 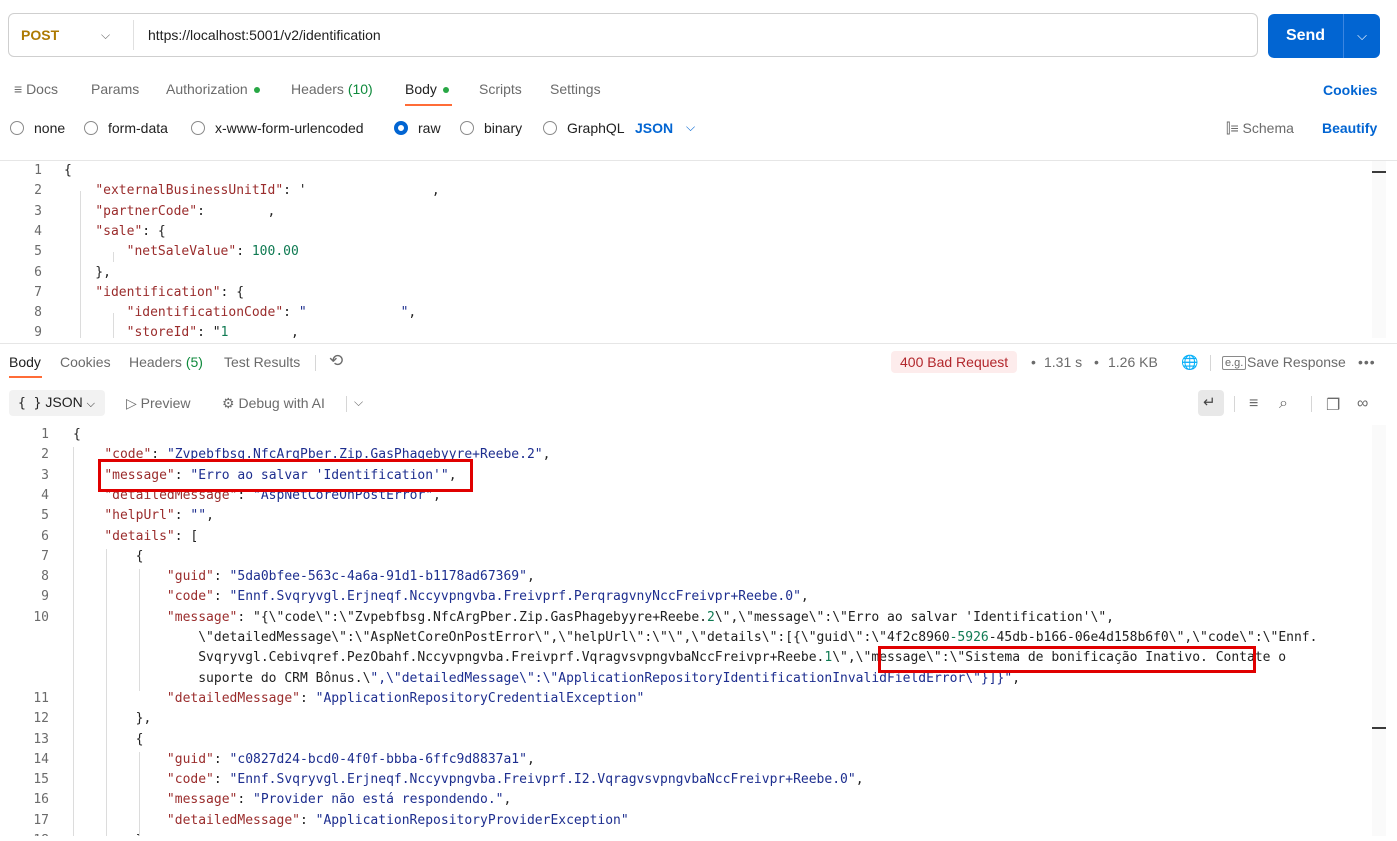 What do you see at coordinates (85, 362) in the screenshot?
I see `response-tab-cookies: Cookies` at bounding box center [85, 362].